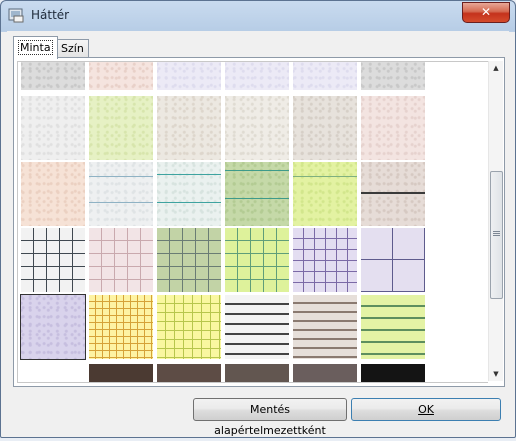 The height and width of the screenshot is (441, 516). Describe the element at coordinates (53, 373) in the screenshot. I see `pattern-tile-blank` at that location.